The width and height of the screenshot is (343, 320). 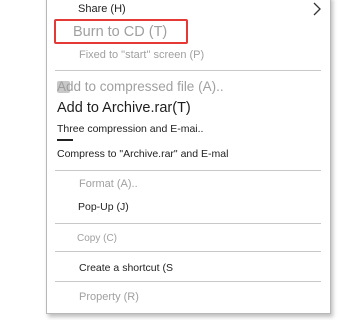 I want to click on menu-item-compress-email: Compress to "Archive.rar" and E-mal, so click(x=142, y=154).